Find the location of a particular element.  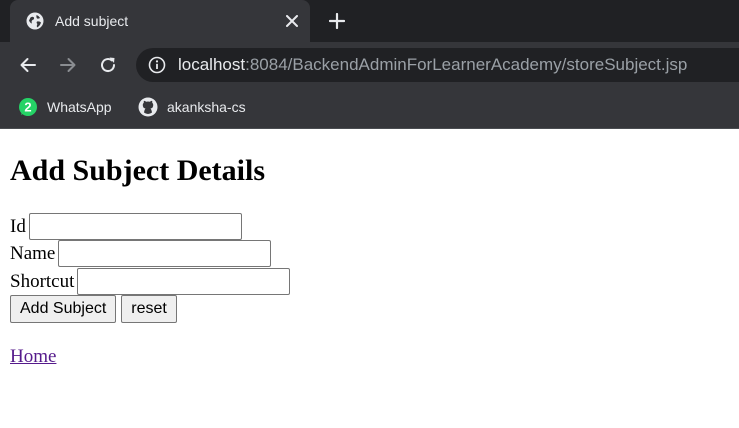

arrow-left-icon is located at coordinates (28, 65).